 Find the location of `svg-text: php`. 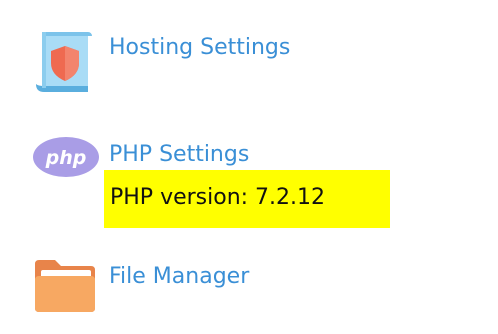

svg-text: php is located at coordinates (66, 158).